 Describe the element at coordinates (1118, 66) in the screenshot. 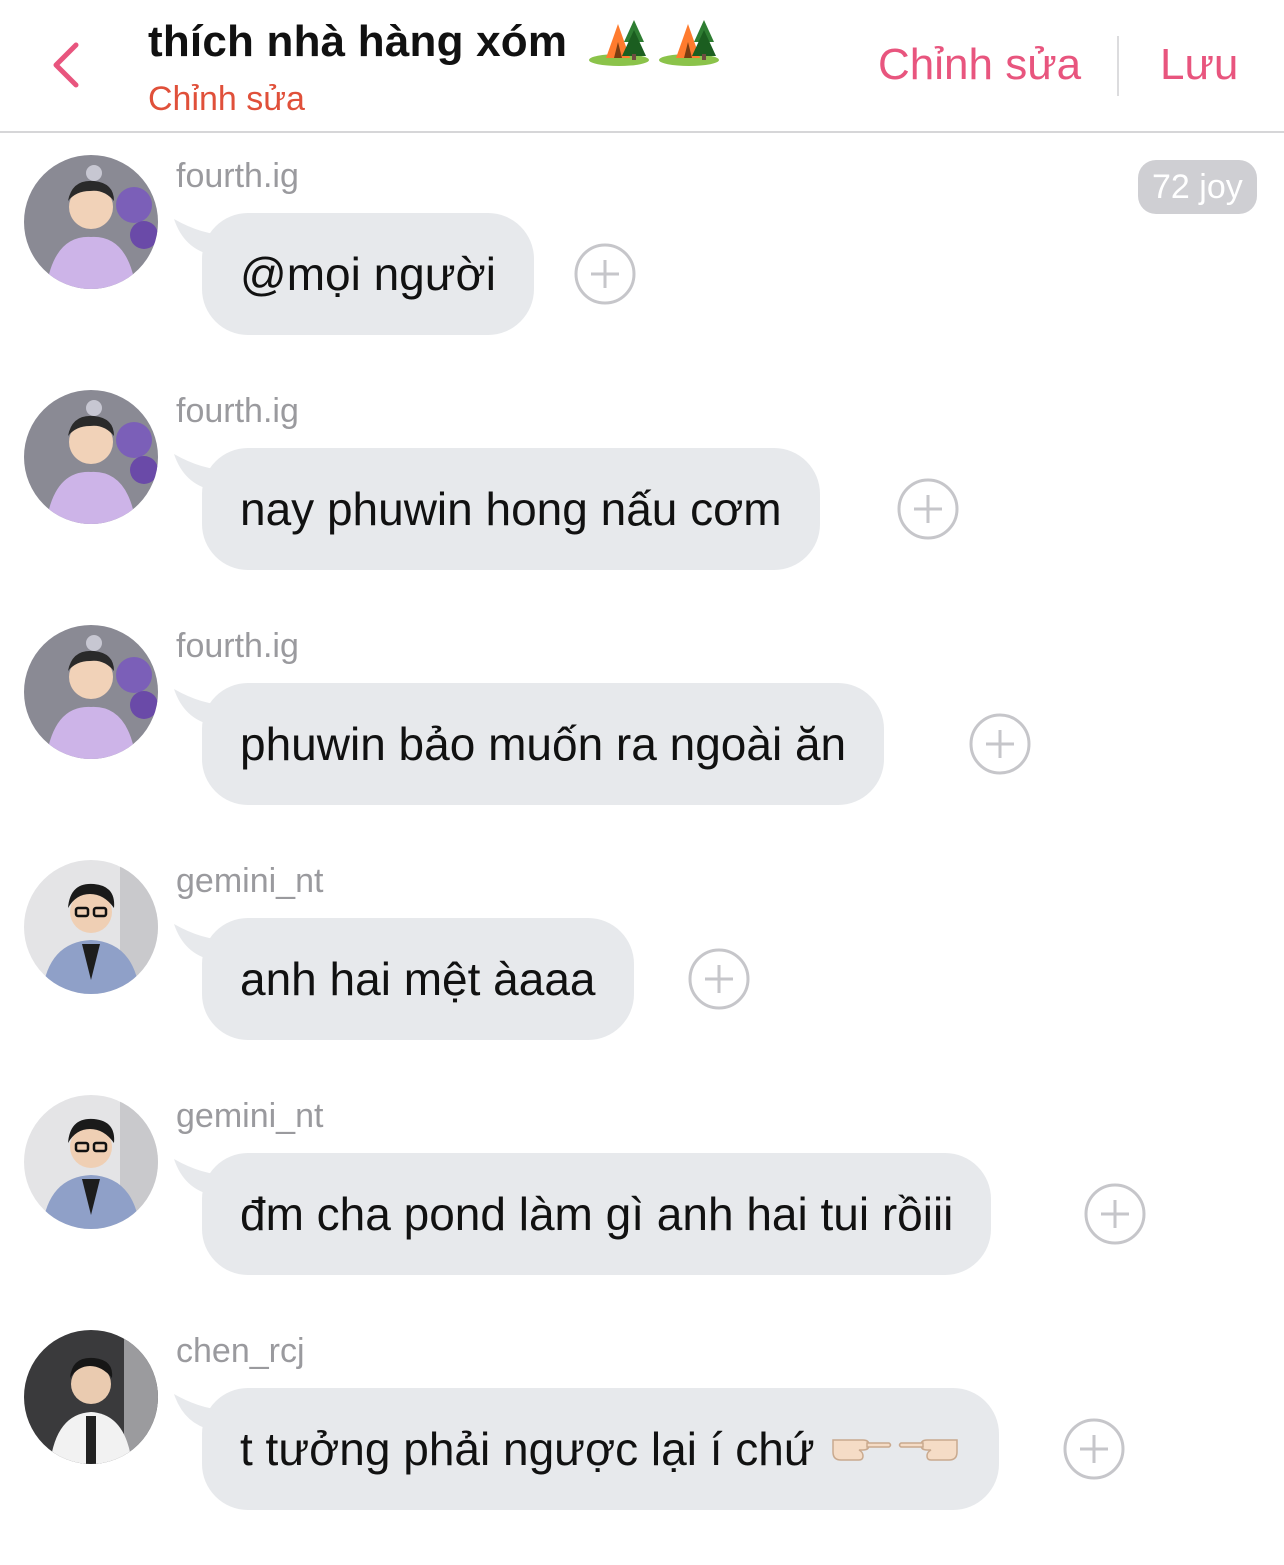

I see `header-divider` at that location.